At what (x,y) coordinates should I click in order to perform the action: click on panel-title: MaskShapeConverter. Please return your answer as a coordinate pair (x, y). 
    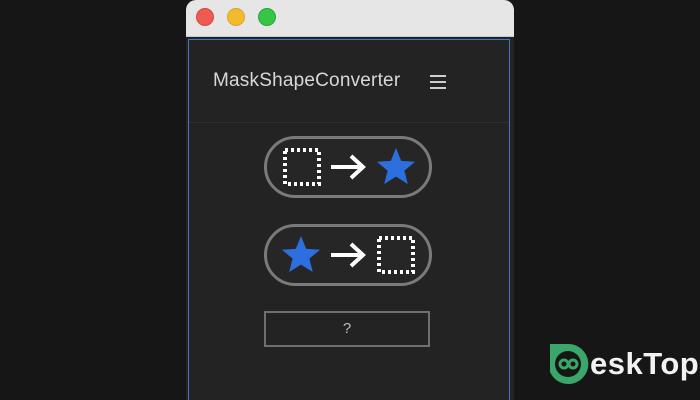
    Looking at the image, I should click on (307, 80).